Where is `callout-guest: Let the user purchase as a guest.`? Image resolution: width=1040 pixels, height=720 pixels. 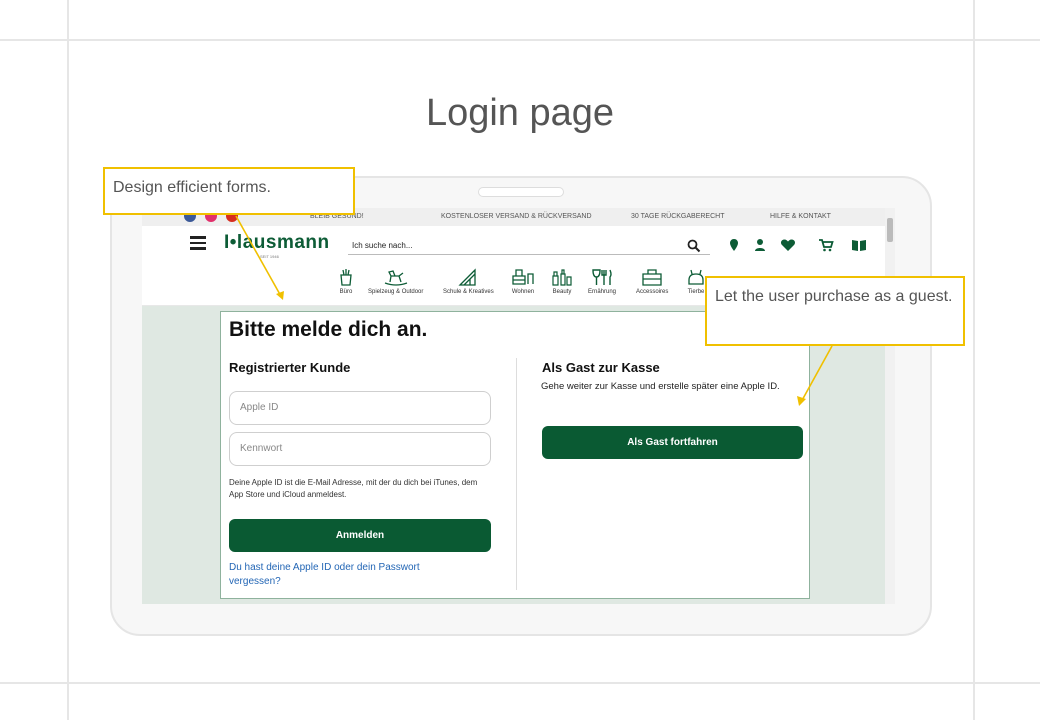 callout-guest: Let the user purchase as a guest. is located at coordinates (835, 311).